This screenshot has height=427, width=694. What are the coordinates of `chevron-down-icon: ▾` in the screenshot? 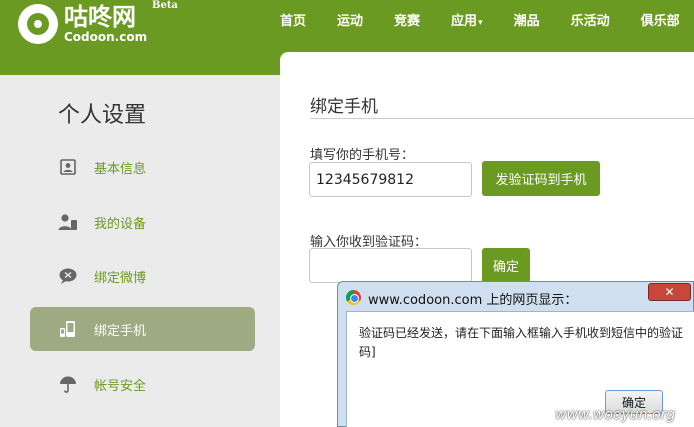 It's located at (480, 22).